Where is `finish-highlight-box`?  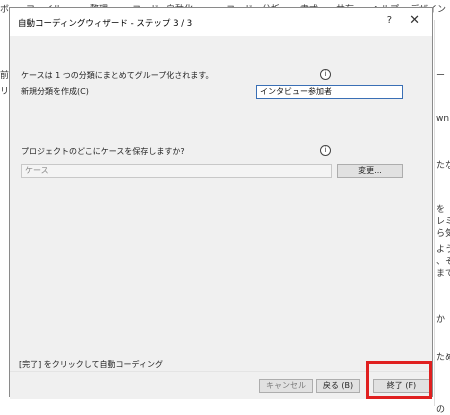
finish-highlight-box is located at coordinates (399, 380).